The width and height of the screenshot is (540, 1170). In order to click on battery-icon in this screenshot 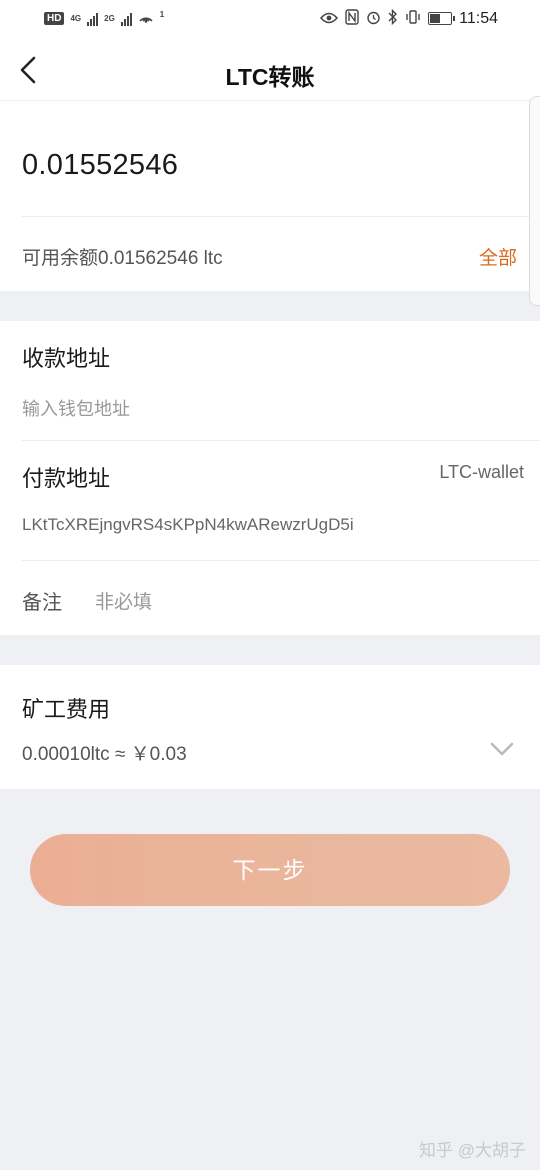, I will do `click(442, 18)`.